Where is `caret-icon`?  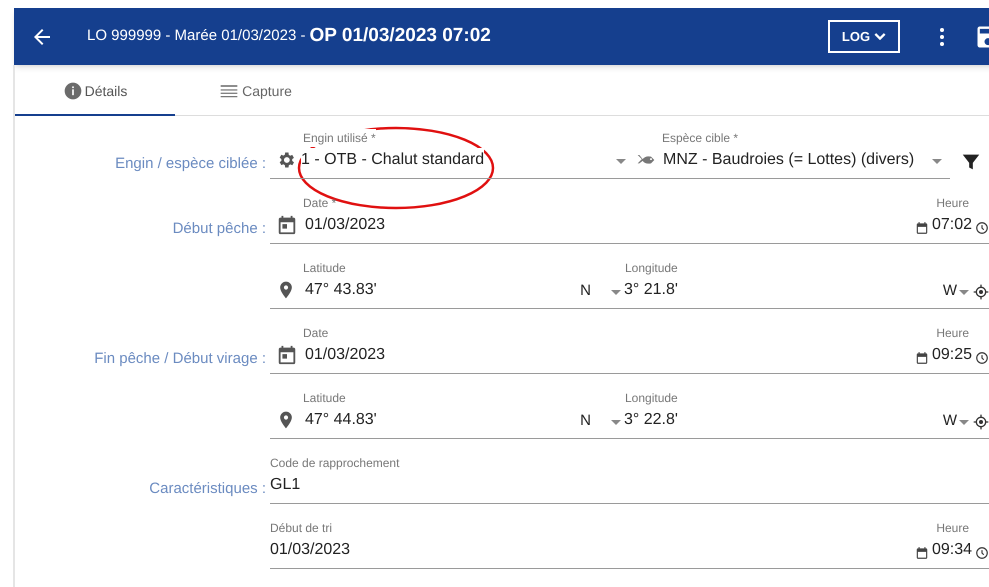
caret-icon is located at coordinates (880, 36).